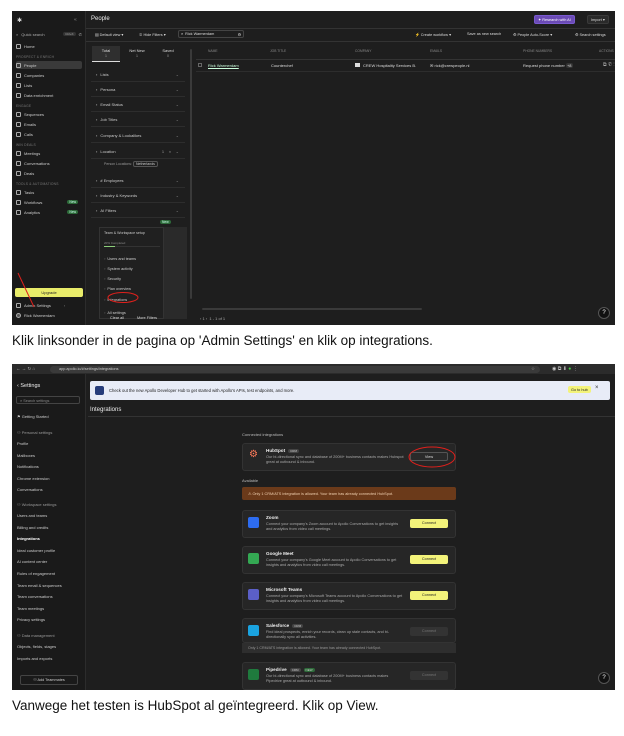 The width and height of the screenshot is (624, 736). Describe the element at coordinates (532, 34) in the screenshot. I see `auto-score-button: ⚙ People Auto-Score ▾` at that location.